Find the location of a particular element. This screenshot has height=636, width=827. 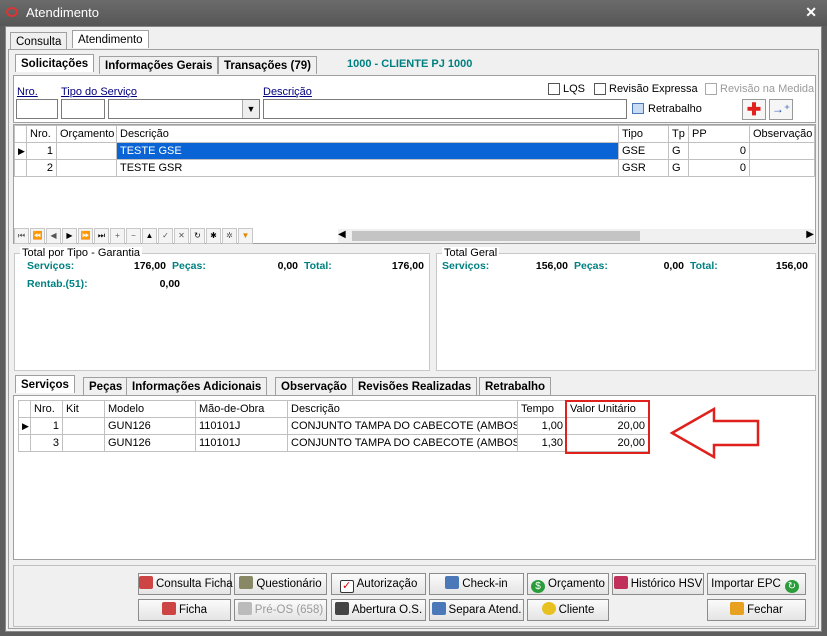

revisao-expressa-label: Revisão Expressa is located at coordinates (653, 89).